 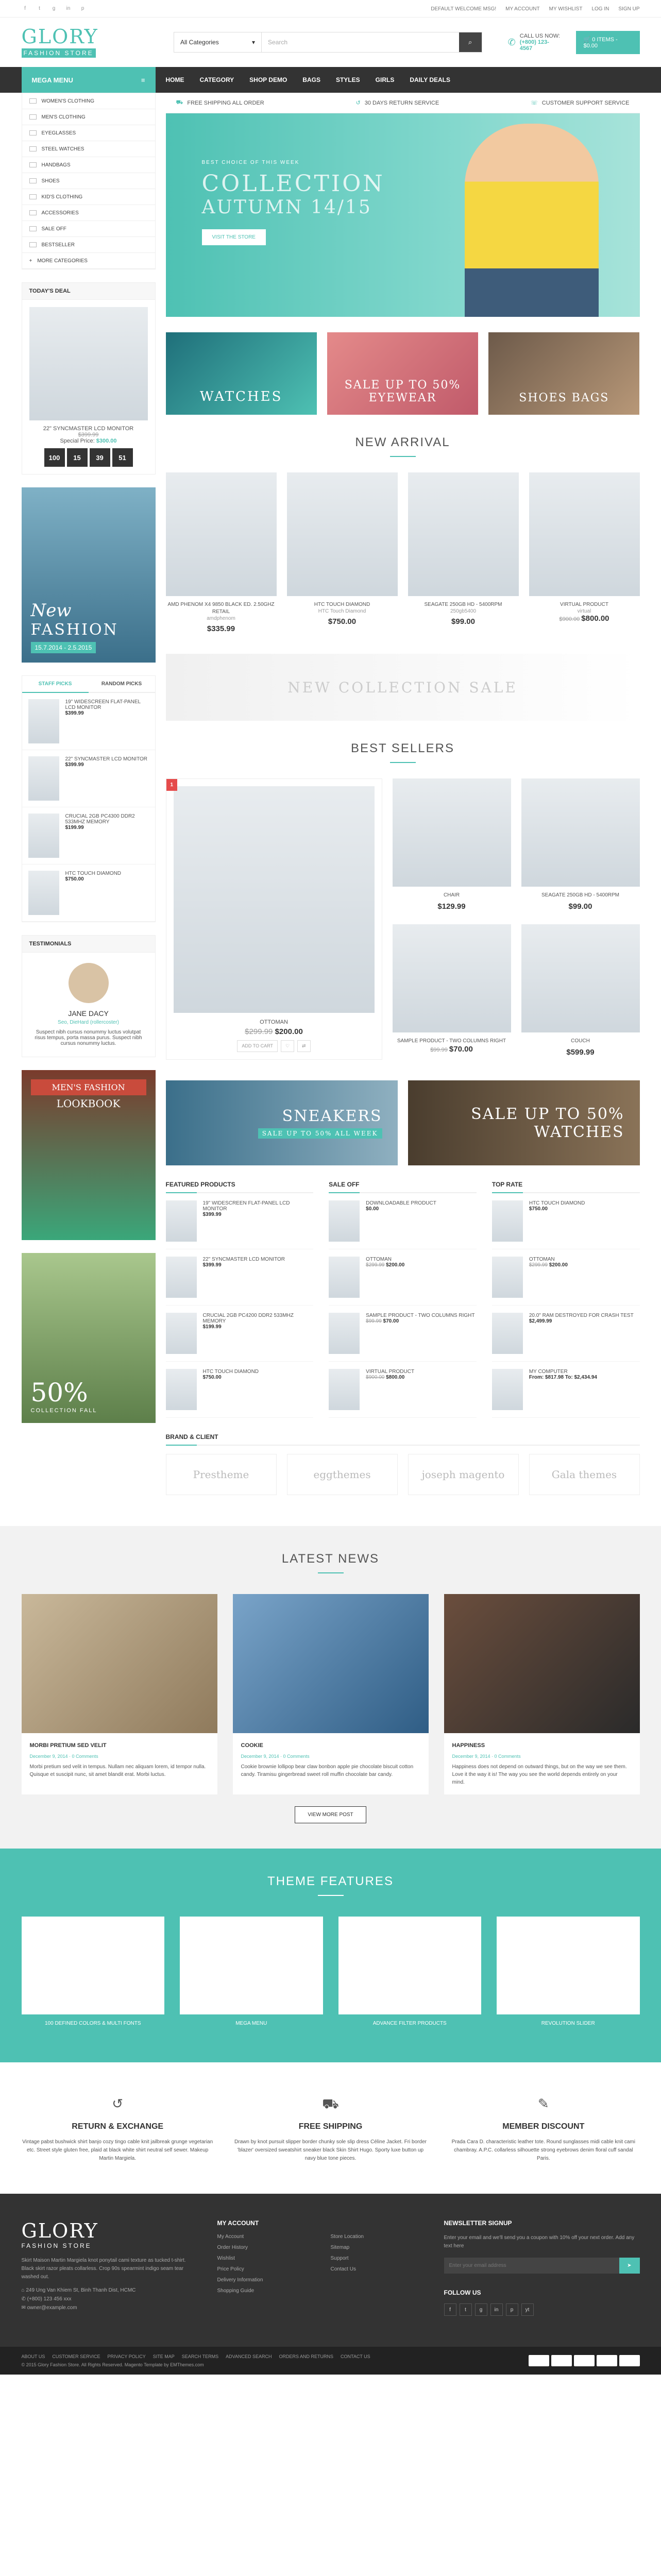 I want to click on category-item: STEEL WATCHES, so click(x=88, y=149).